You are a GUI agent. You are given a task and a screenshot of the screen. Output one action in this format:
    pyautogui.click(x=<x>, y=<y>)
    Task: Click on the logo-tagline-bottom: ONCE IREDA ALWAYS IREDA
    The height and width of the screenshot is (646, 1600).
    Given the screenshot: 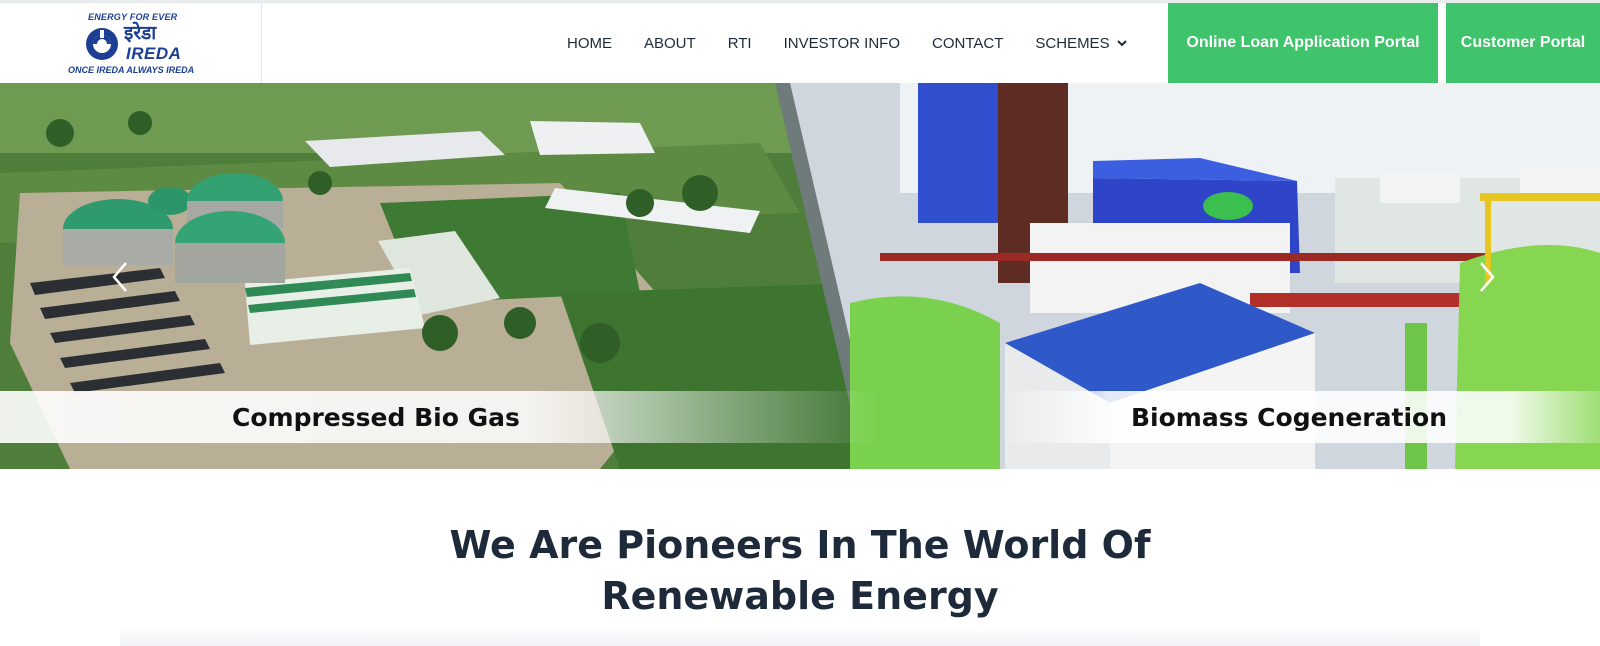 What is the action you would take?
    pyautogui.click(x=131, y=70)
    